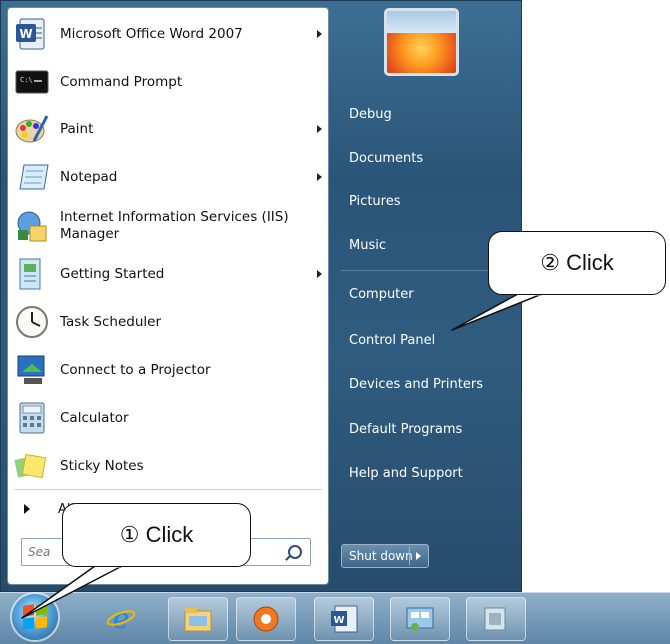 The image size is (670, 644). What do you see at coordinates (32, 129) in the screenshot?
I see `paint-icon` at bounding box center [32, 129].